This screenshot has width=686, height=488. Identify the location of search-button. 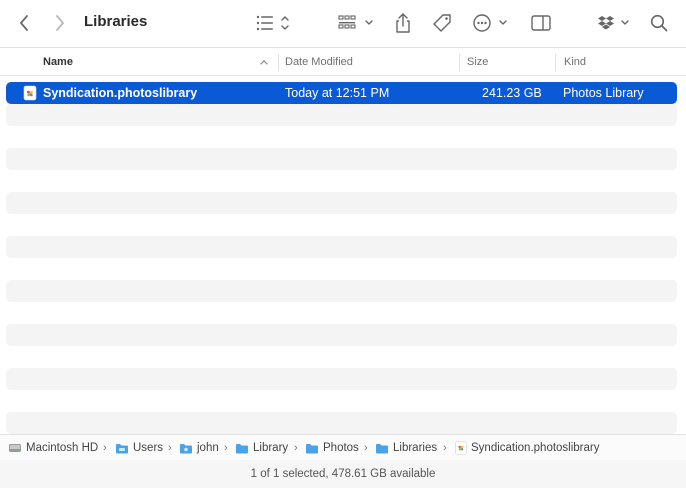
(659, 23).